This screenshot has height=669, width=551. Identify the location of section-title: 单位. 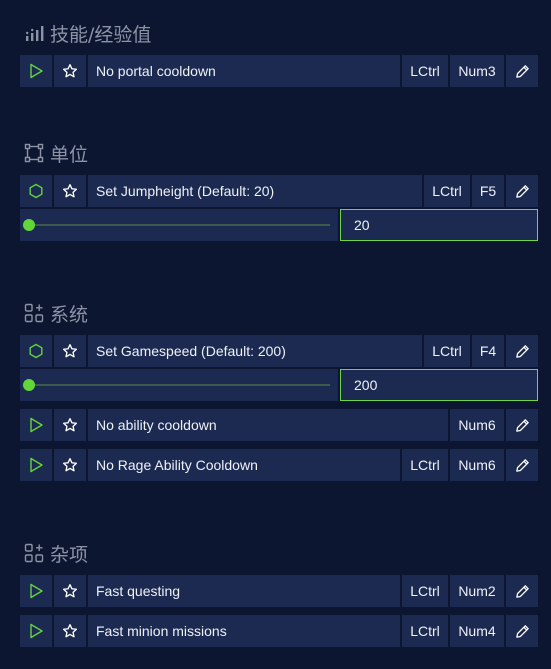
(69, 154).